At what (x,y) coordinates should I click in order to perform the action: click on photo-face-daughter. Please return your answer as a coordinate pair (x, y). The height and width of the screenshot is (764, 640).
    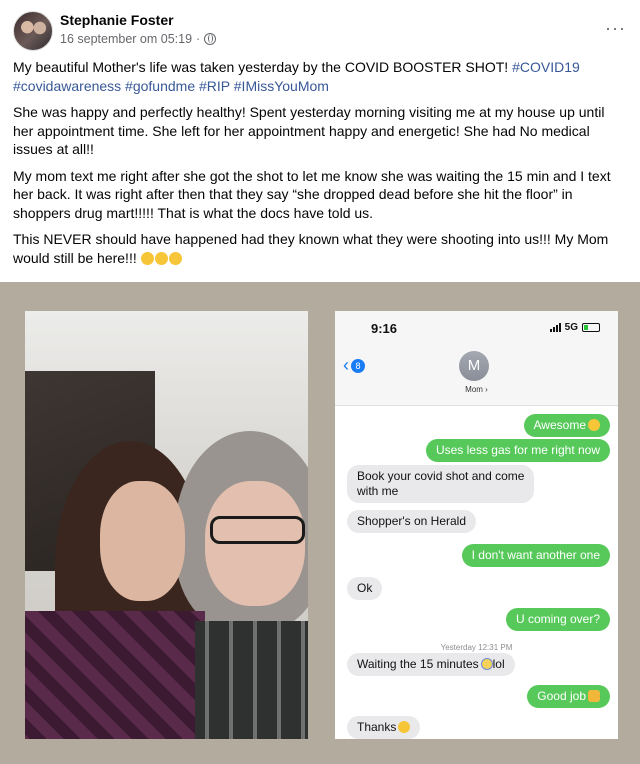
    Looking at the image, I should click on (142, 541).